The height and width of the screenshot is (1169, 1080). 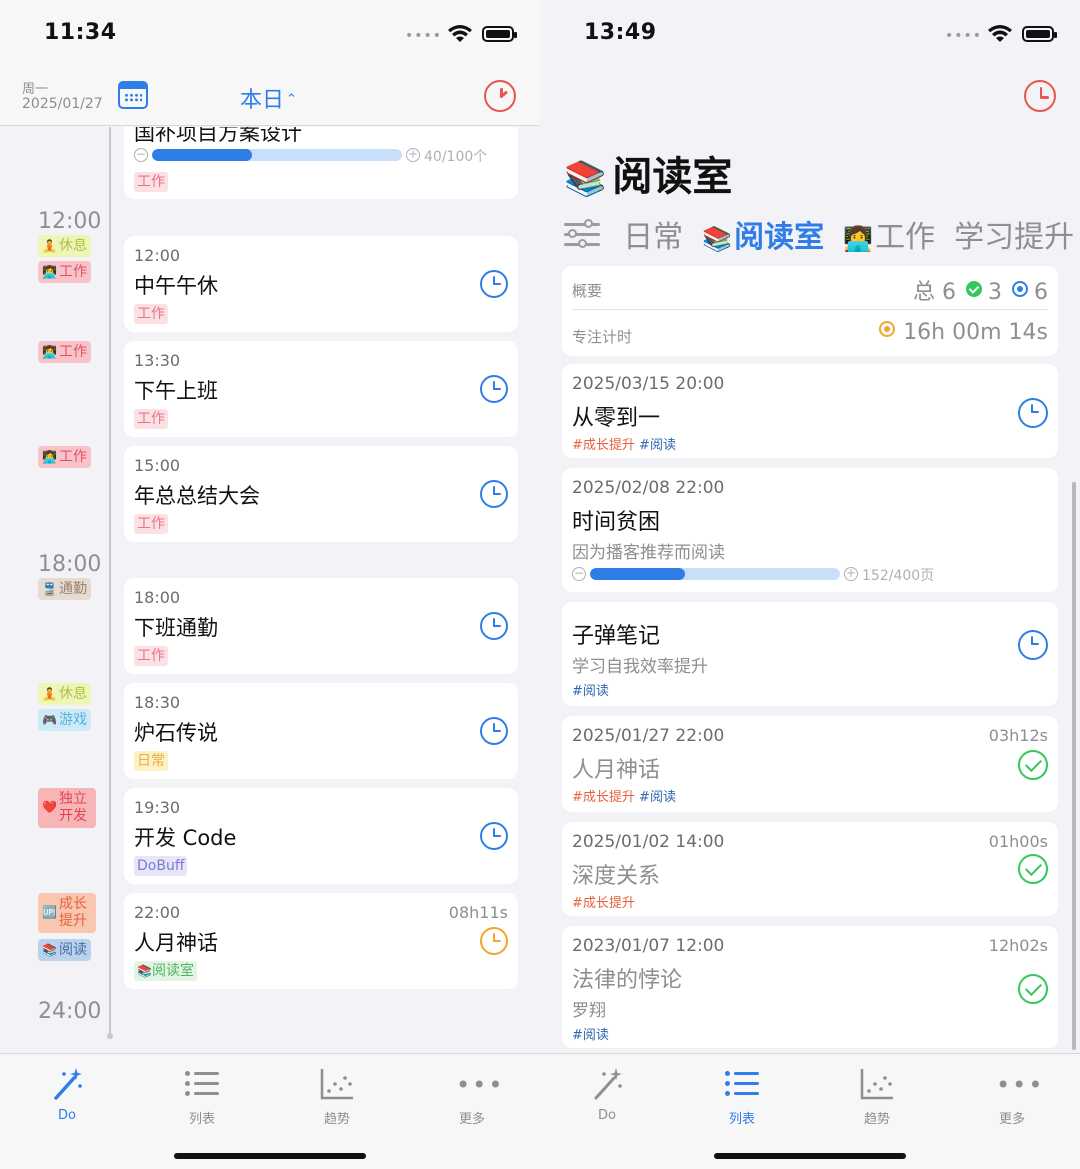 What do you see at coordinates (321, 941) in the screenshot?
I see `event-card: 22:00 08h11s 人月神话 📚阅读室` at bounding box center [321, 941].